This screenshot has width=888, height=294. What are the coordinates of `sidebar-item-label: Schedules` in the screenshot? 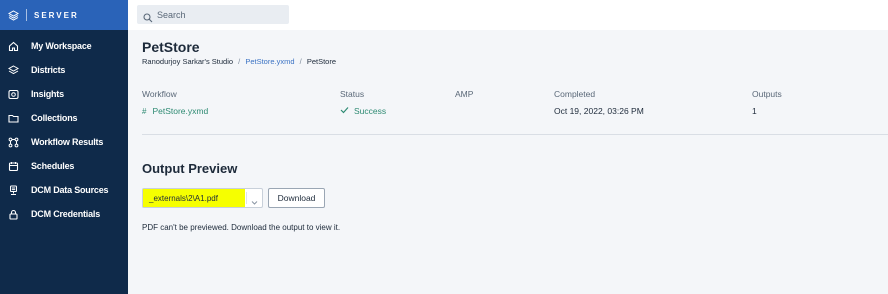 It's located at (53, 166).